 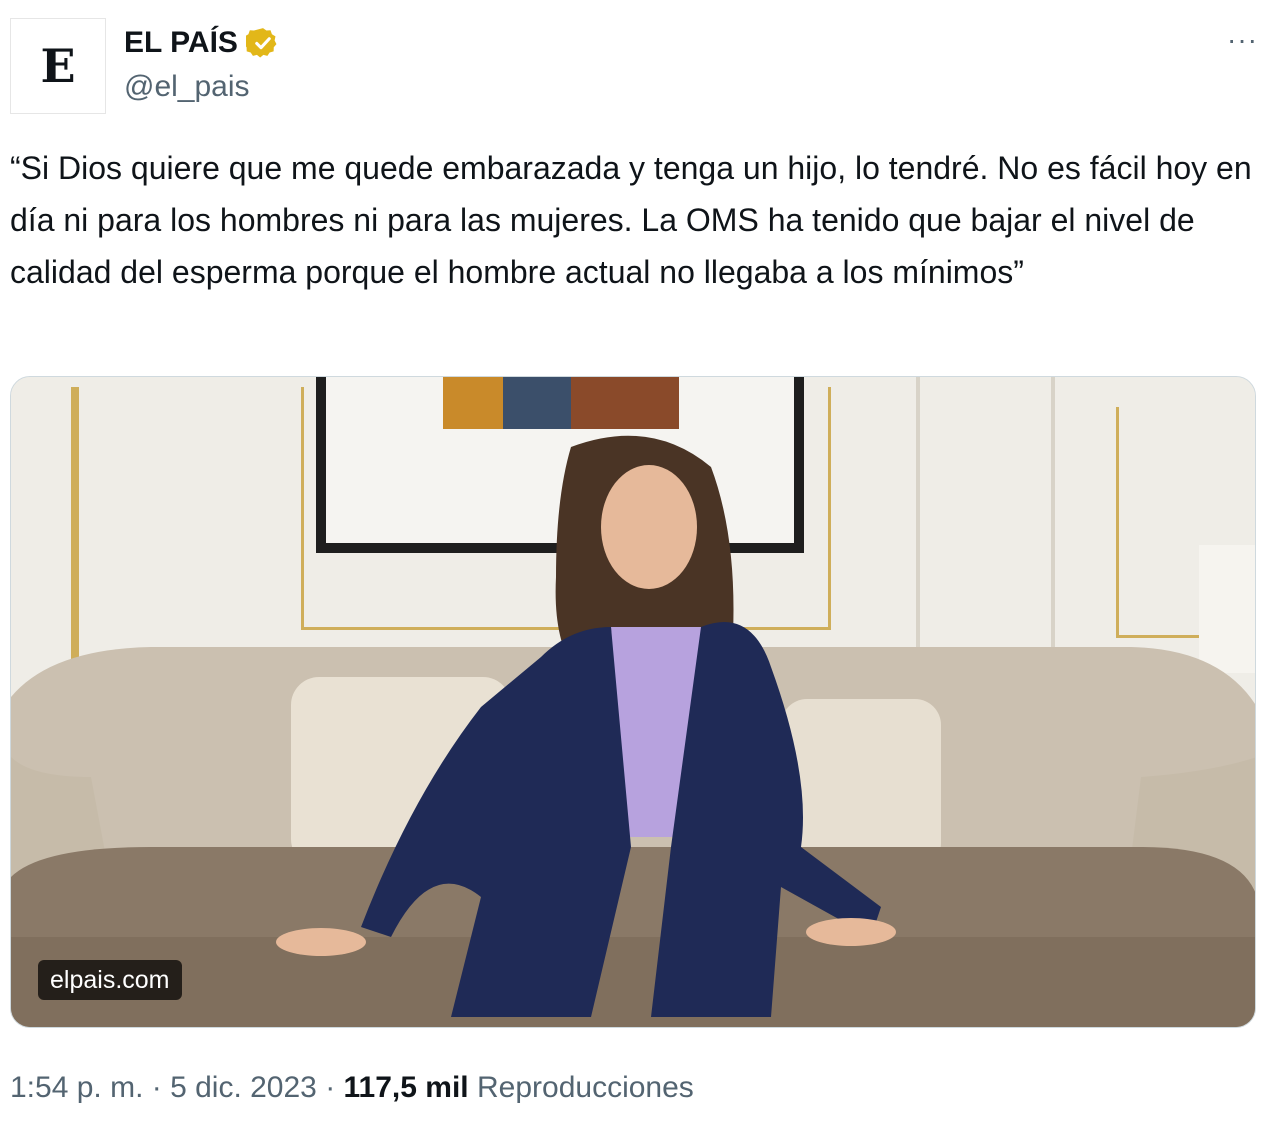 What do you see at coordinates (406, 1087) in the screenshot?
I see `views-count: 117,5 mil` at bounding box center [406, 1087].